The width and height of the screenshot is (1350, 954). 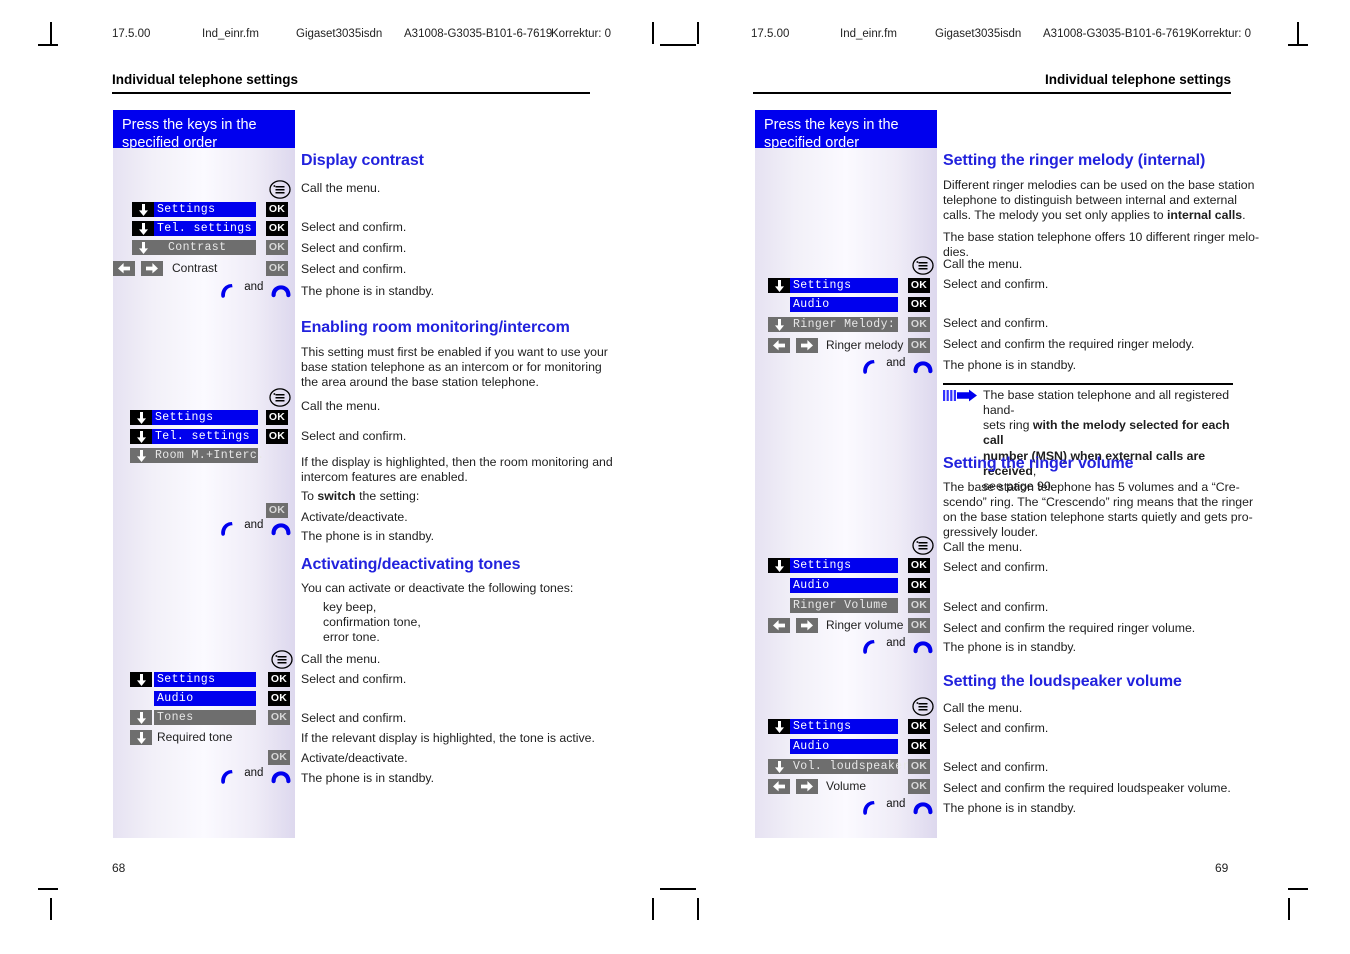 What do you see at coordinates (208, 455) in the screenshot?
I see `lcd-room-monitoring: Room M.+Interc.` at bounding box center [208, 455].